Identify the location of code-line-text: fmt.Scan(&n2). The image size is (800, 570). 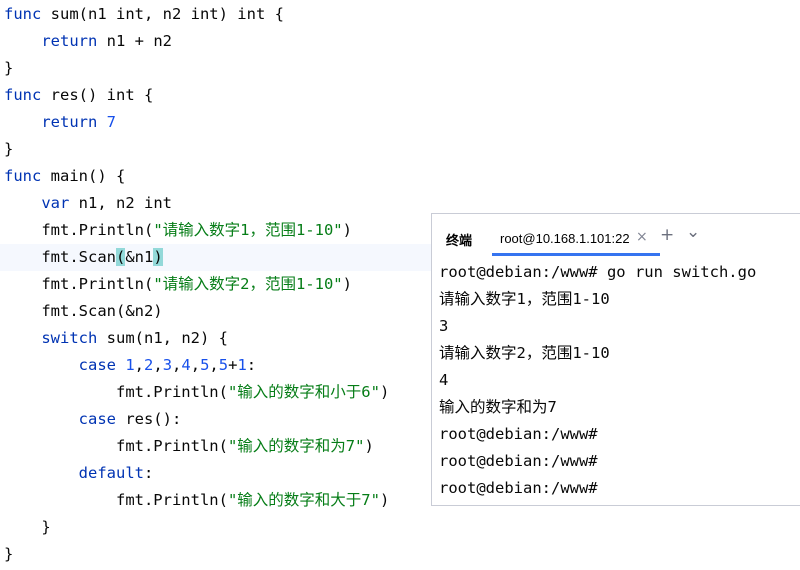
(83, 311).